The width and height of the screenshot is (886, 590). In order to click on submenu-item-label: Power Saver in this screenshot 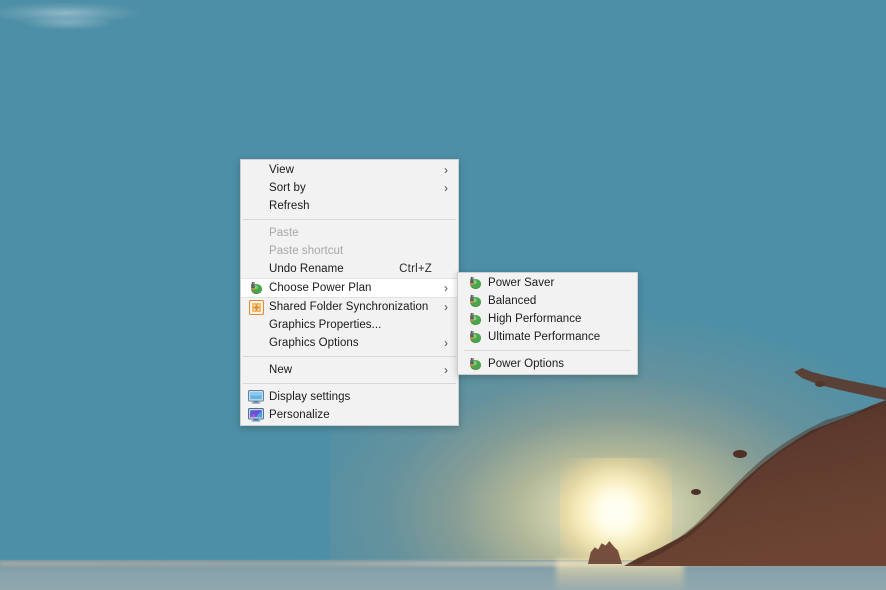, I will do `click(521, 283)`.